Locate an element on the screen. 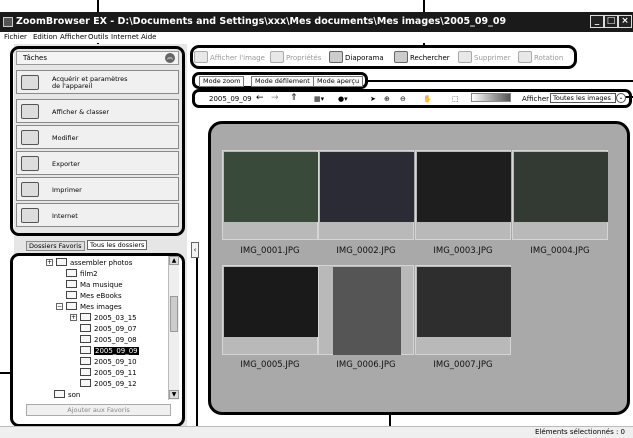 The height and width of the screenshot is (438, 633). tree-item: 2005_09_12 is located at coordinates (108, 383).